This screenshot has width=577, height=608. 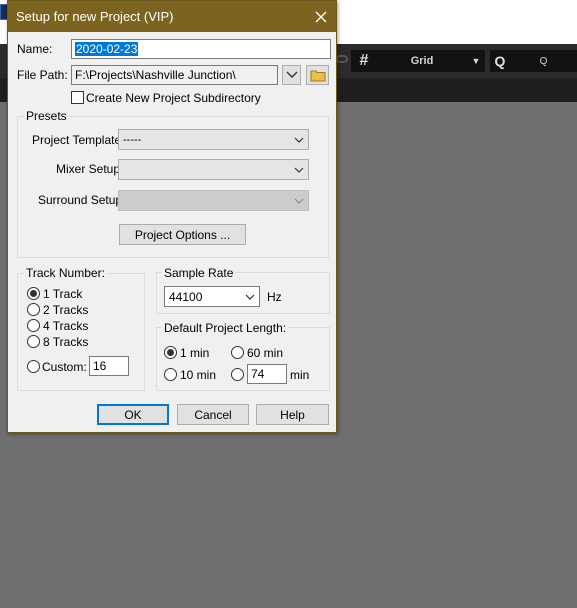 I want to click on cancel-button: Cancel, so click(x=213, y=414).